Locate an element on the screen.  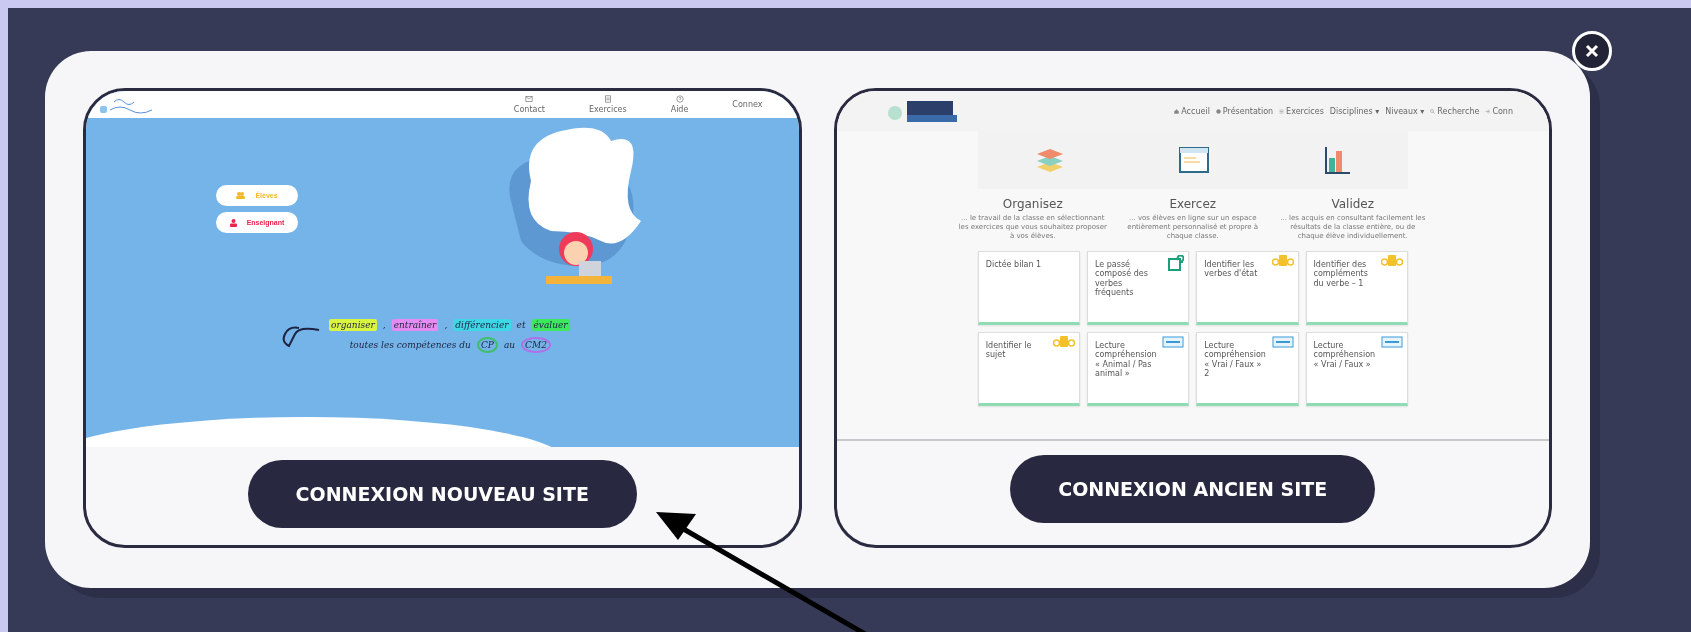
feature-title: Exercez is located at coordinates (1193, 204).